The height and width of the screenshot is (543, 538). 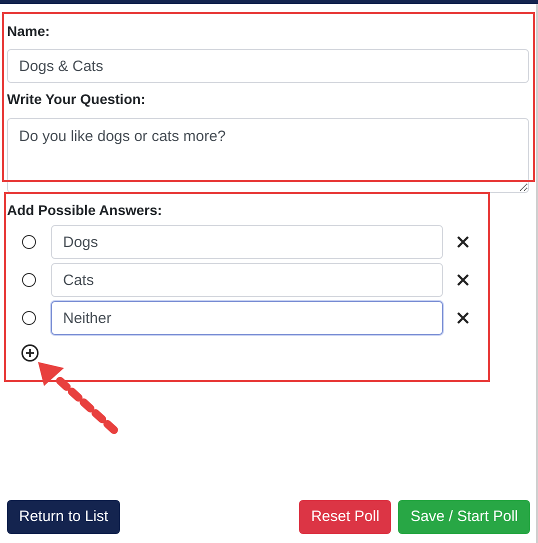 I want to click on name-input: Dogs & Cats, so click(x=268, y=66).